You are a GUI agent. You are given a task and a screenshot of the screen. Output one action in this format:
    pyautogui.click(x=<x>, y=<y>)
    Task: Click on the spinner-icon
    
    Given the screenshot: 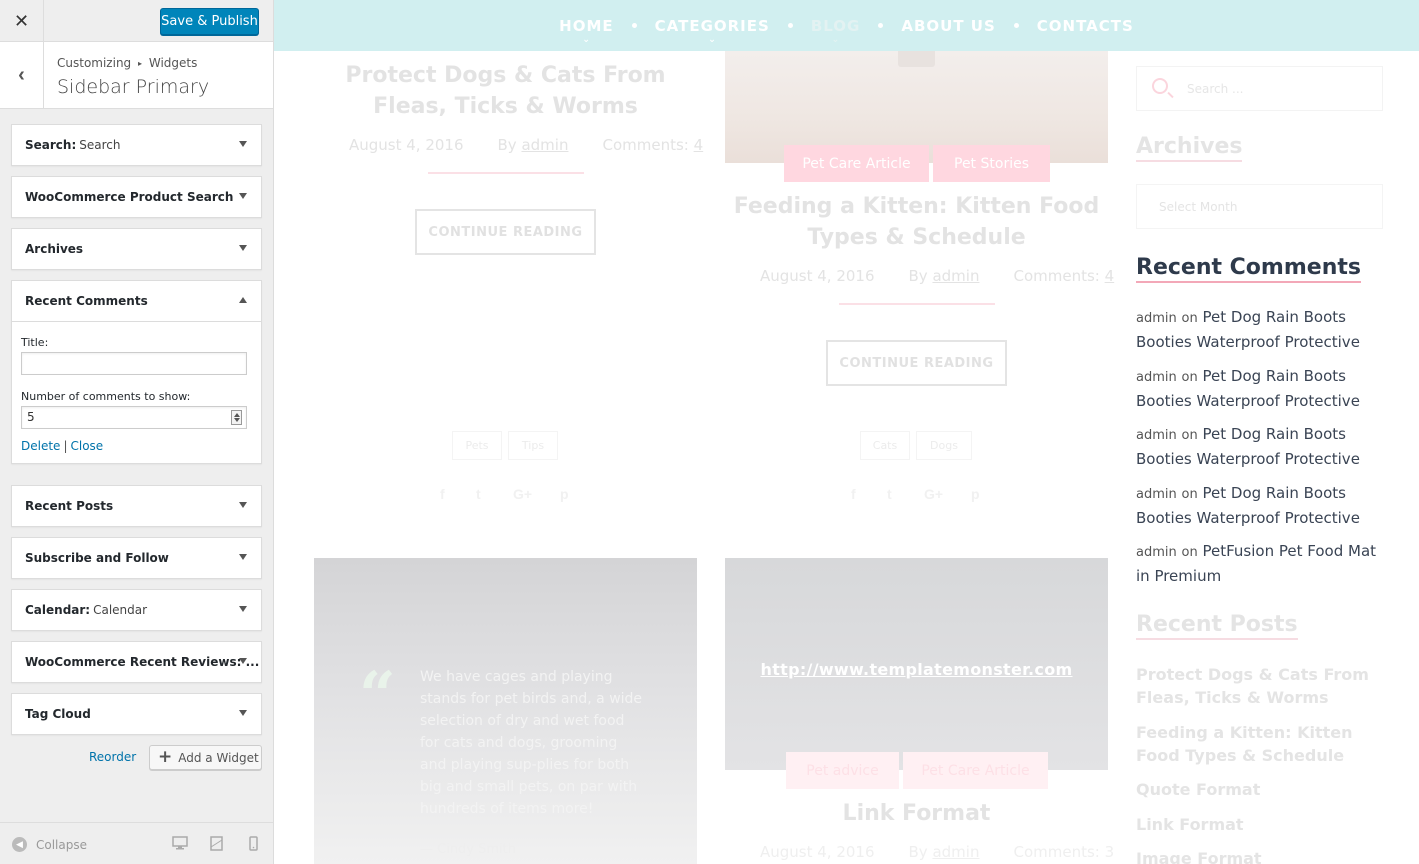 What is the action you would take?
    pyautogui.click(x=236, y=417)
    